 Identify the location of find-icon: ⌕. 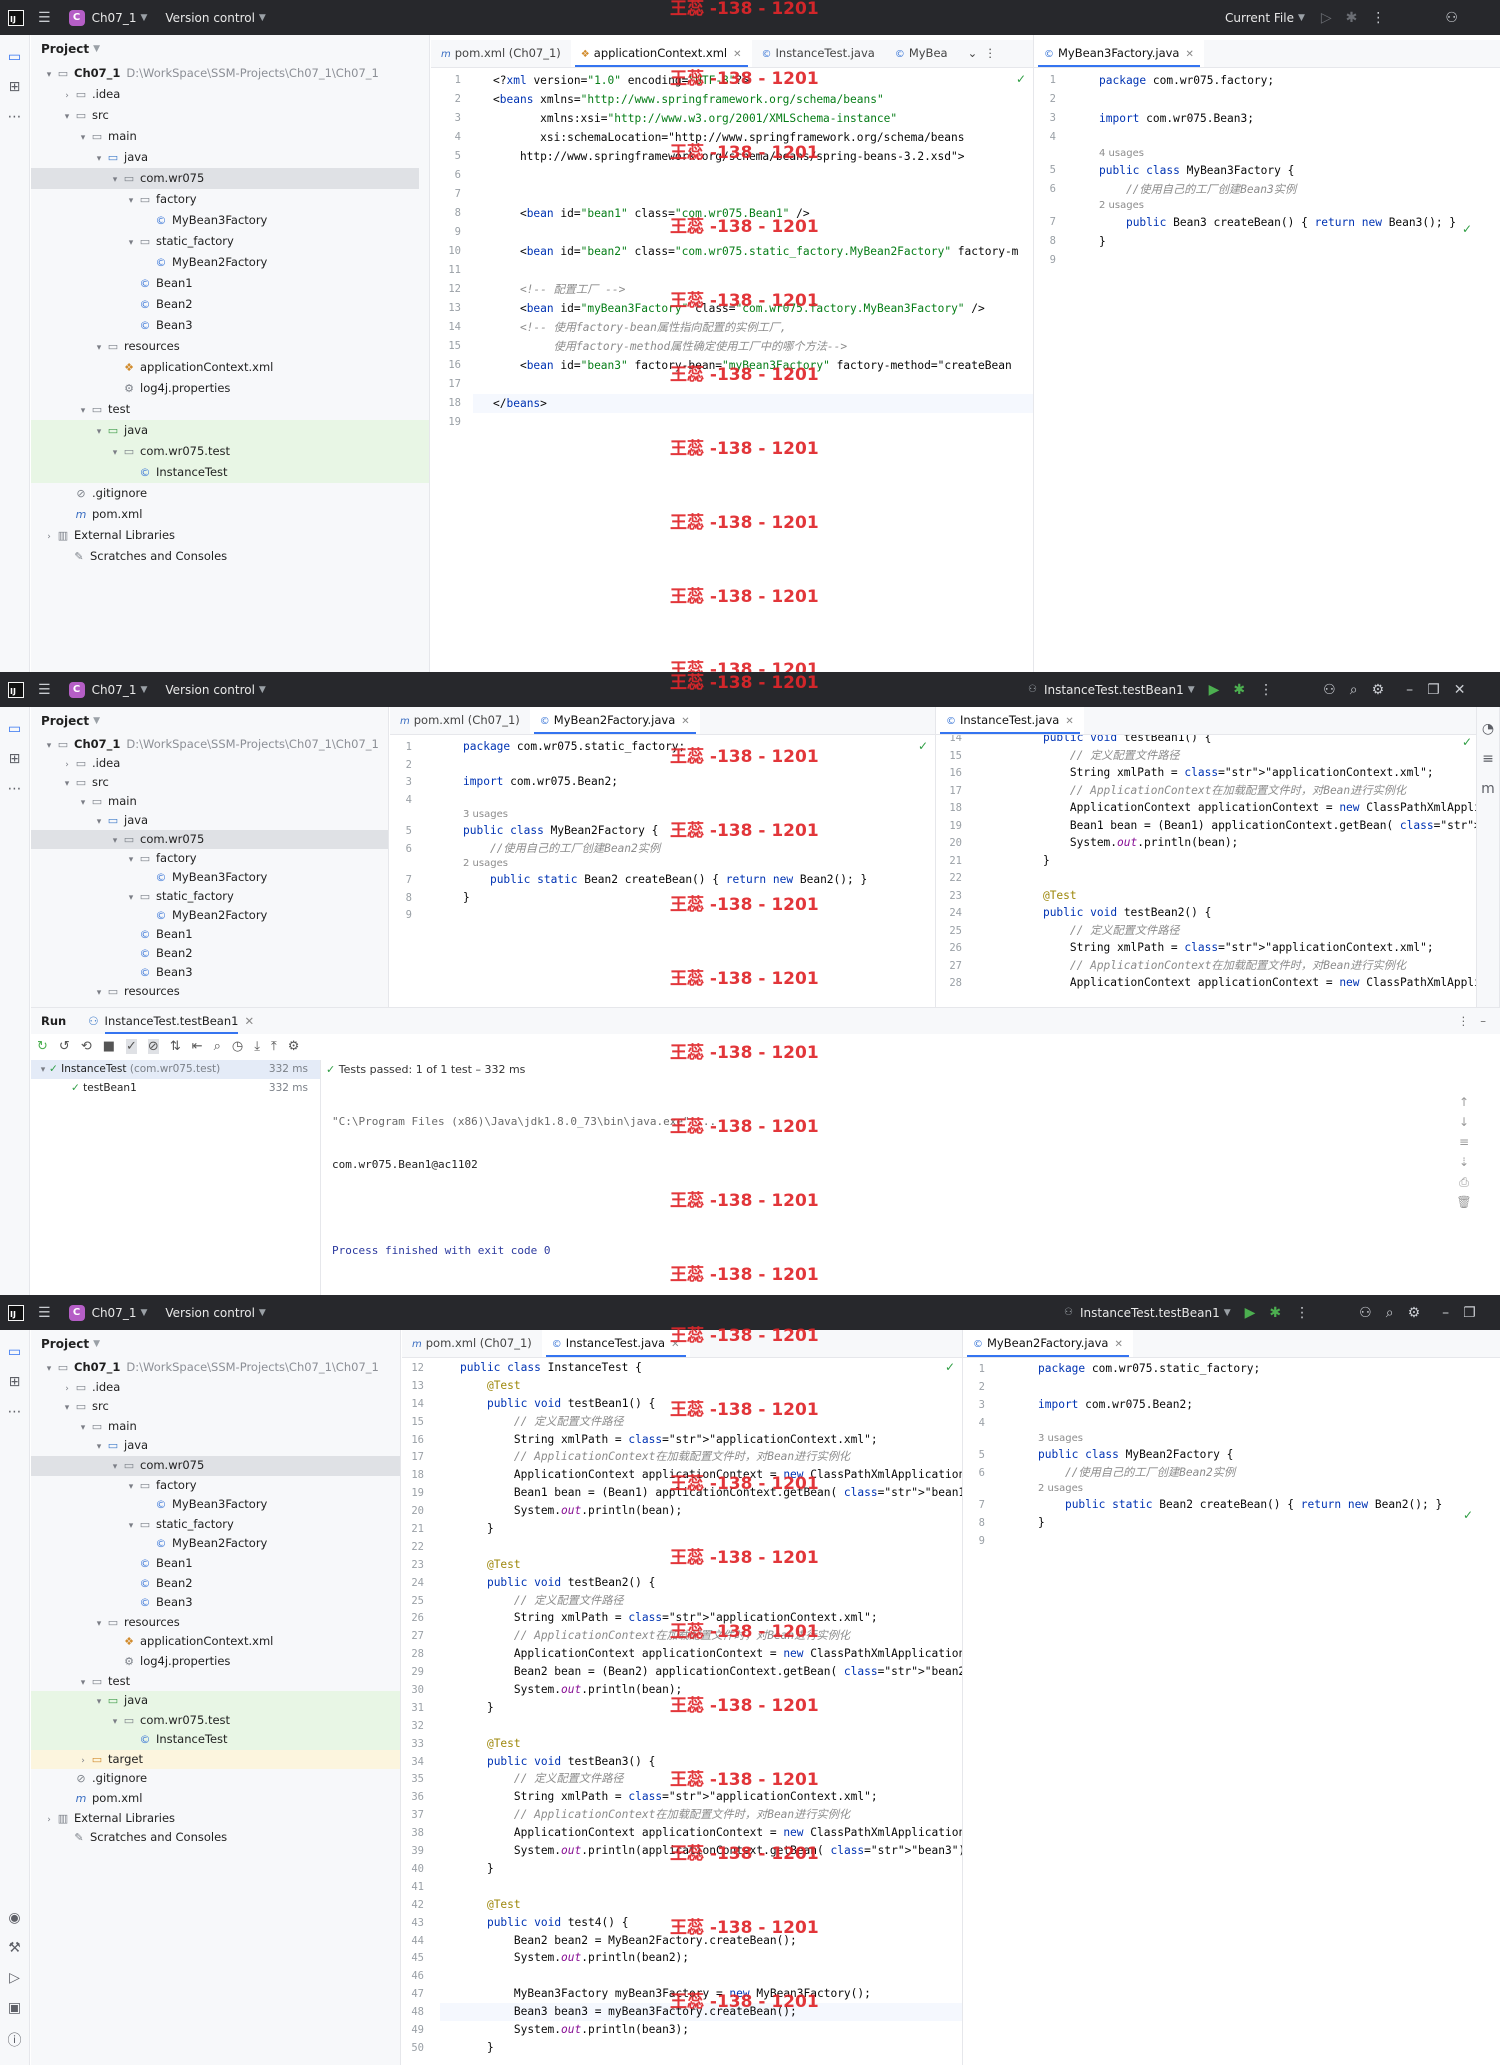
(217, 1046).